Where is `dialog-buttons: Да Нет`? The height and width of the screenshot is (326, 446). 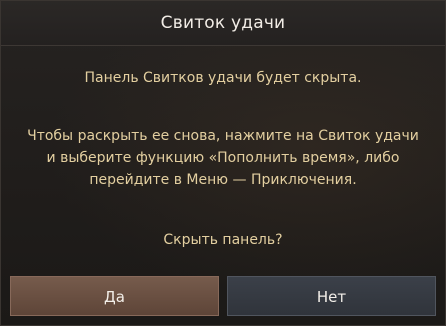
dialog-buttons: Да Нет is located at coordinates (223, 296).